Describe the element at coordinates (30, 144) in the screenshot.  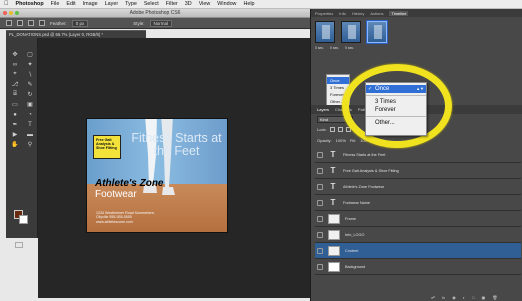
I see `zoom-tool-icon: ⚲` at that location.